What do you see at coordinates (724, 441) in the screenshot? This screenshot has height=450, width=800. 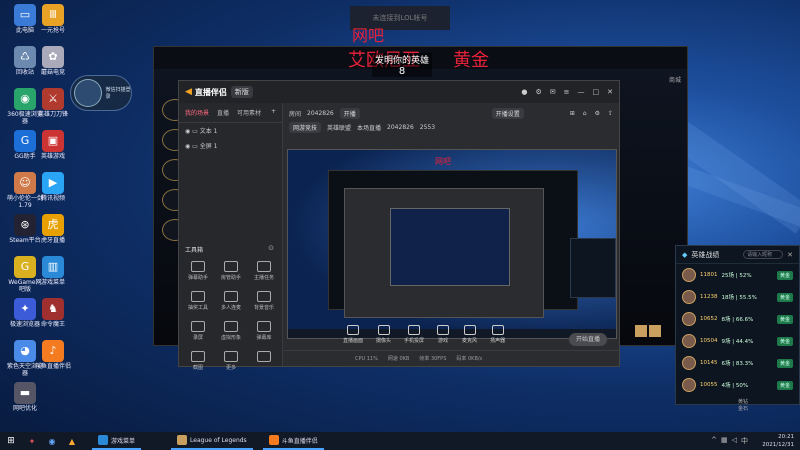 I see `network-icon: ▦` at bounding box center [724, 441].